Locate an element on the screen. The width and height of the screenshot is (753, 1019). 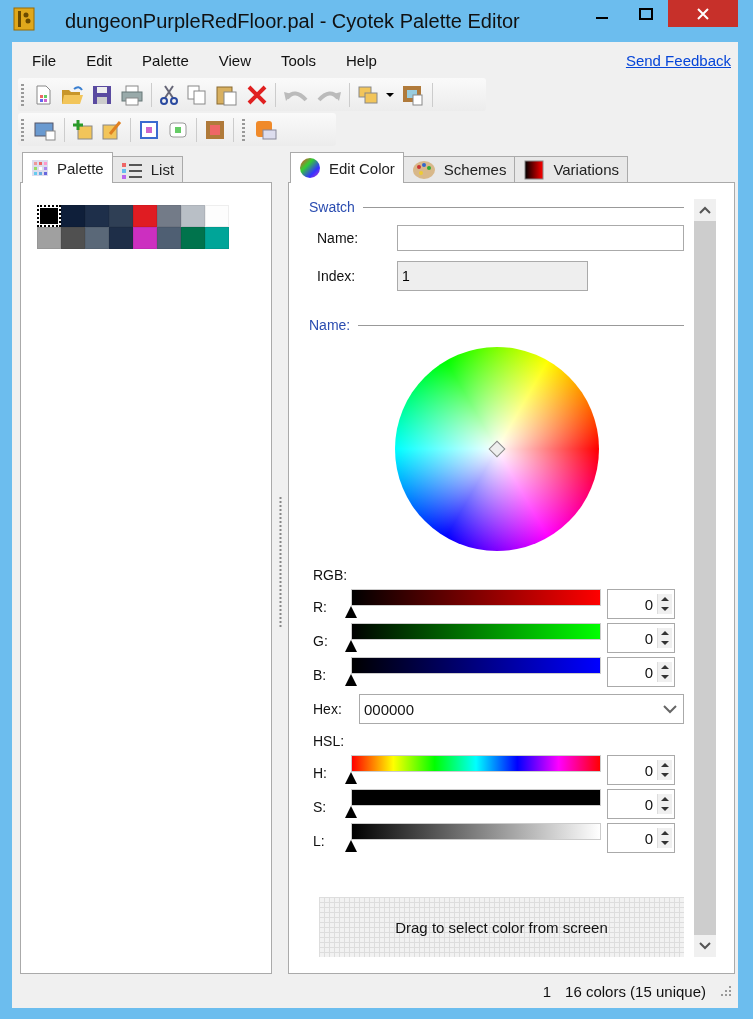
eyedropper-area: Drag to select color from screen is located at coordinates (501, 927).